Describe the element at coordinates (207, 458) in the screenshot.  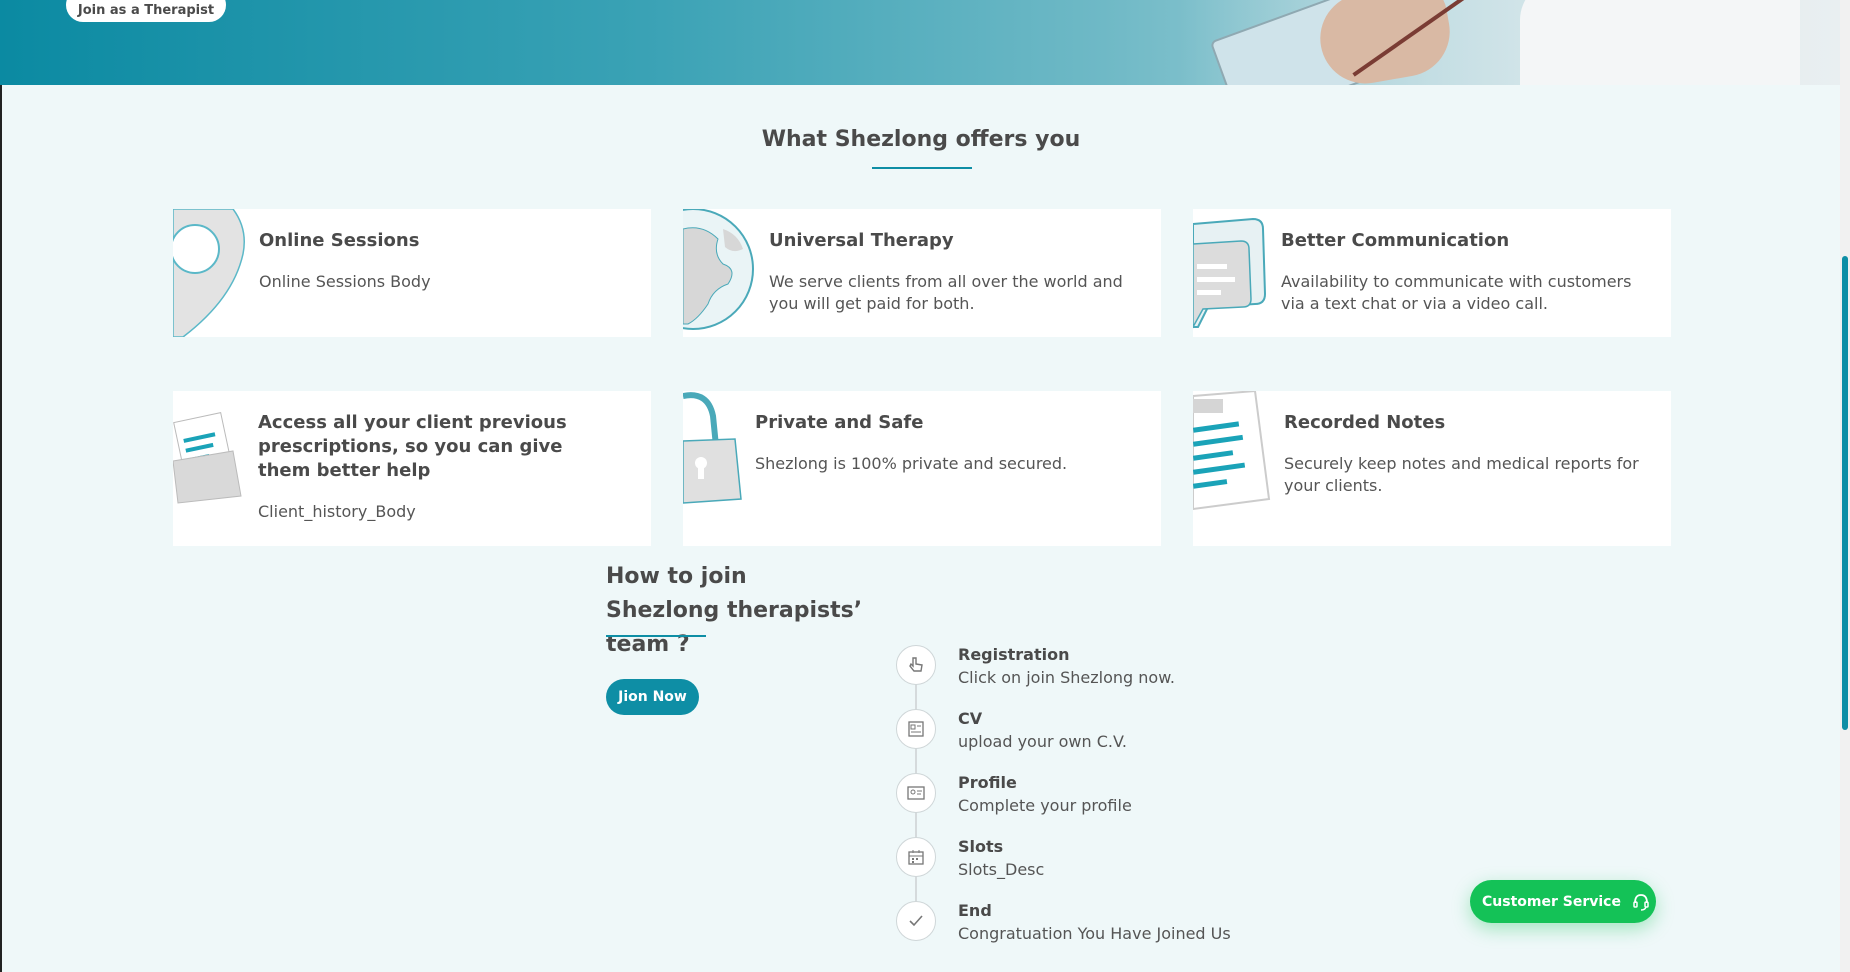
I see `folder-icon` at that location.